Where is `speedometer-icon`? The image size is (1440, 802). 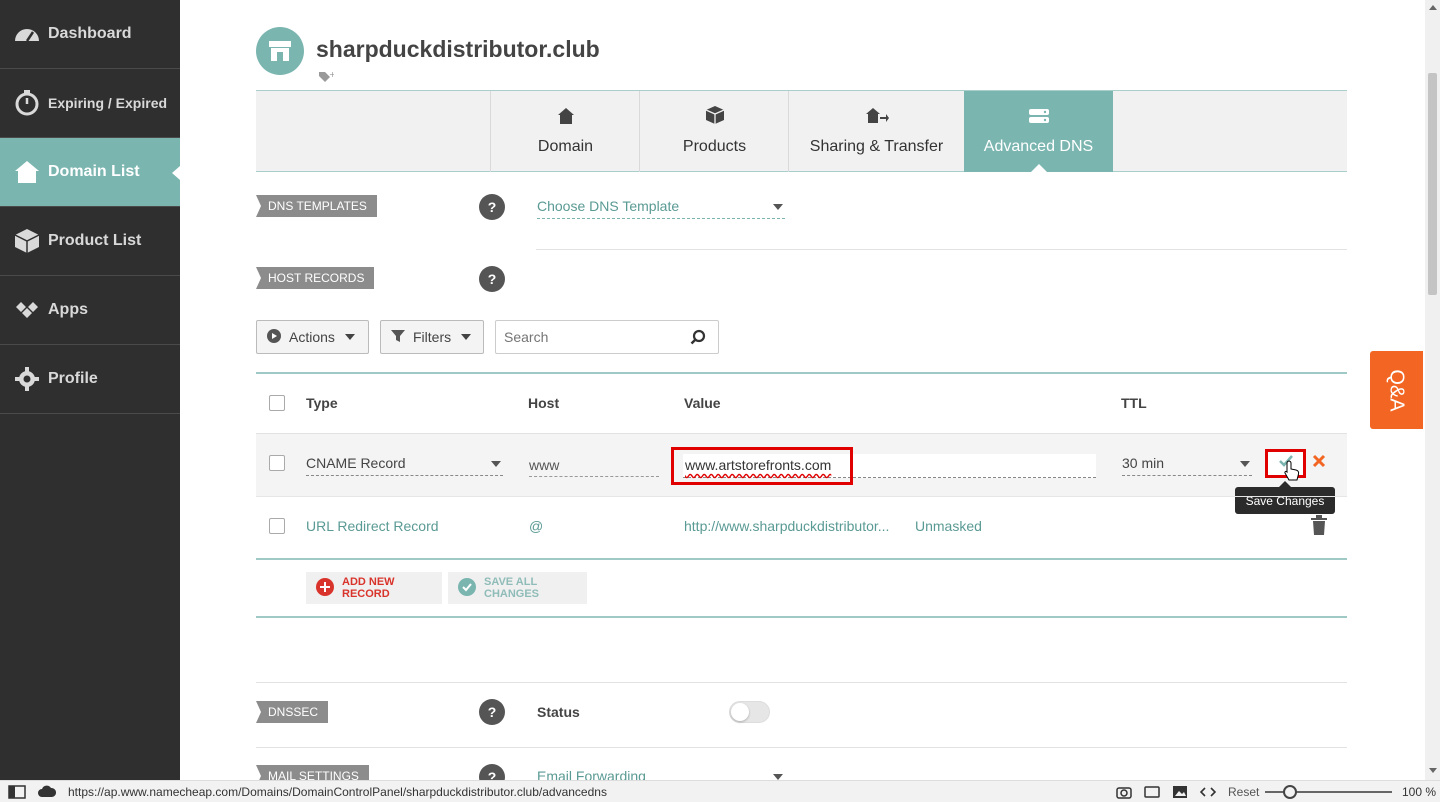 speedometer-icon is located at coordinates (27, 34).